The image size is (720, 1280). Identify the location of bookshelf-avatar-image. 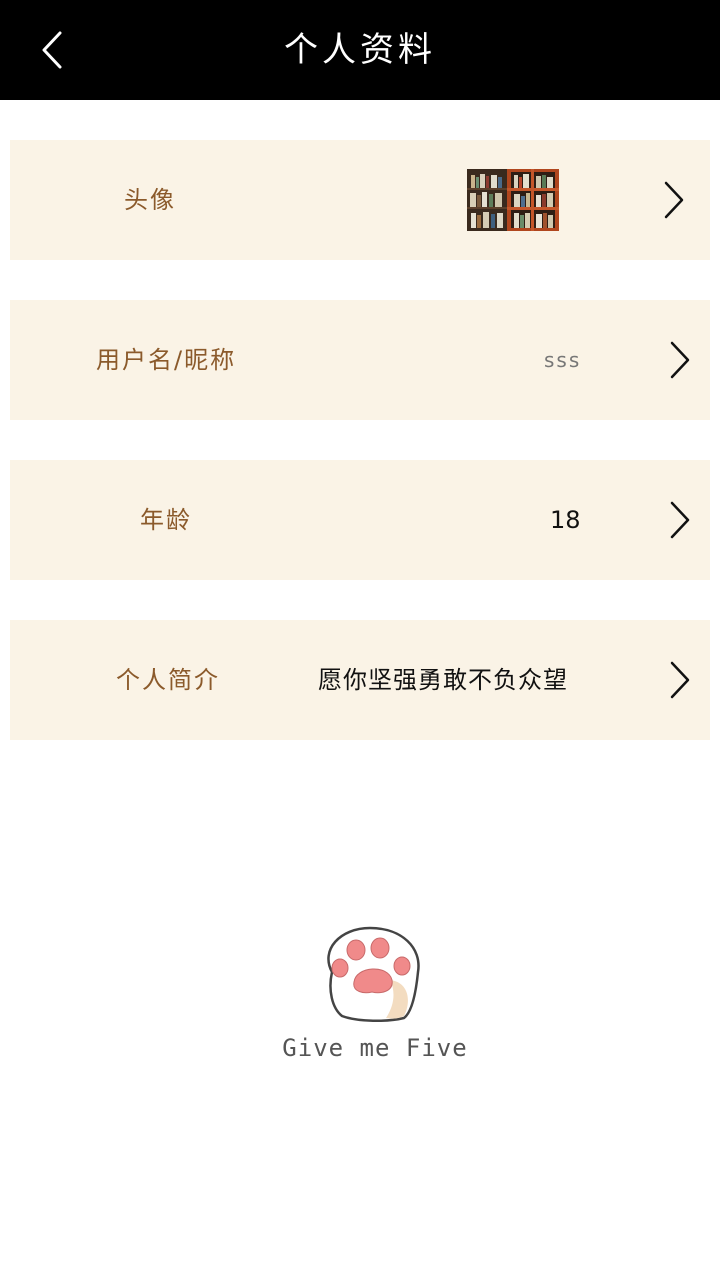
(513, 200).